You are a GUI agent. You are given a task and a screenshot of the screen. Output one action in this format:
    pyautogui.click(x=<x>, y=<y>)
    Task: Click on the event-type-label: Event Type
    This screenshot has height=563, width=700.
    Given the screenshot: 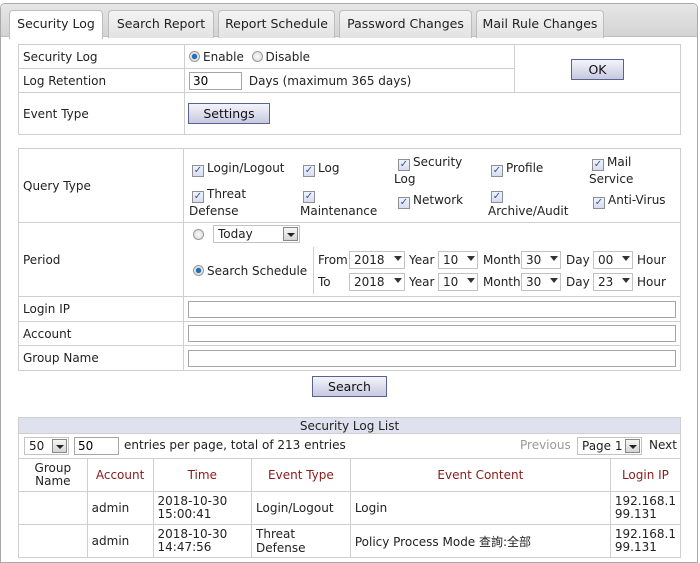 What is the action you would take?
    pyautogui.click(x=101, y=113)
    